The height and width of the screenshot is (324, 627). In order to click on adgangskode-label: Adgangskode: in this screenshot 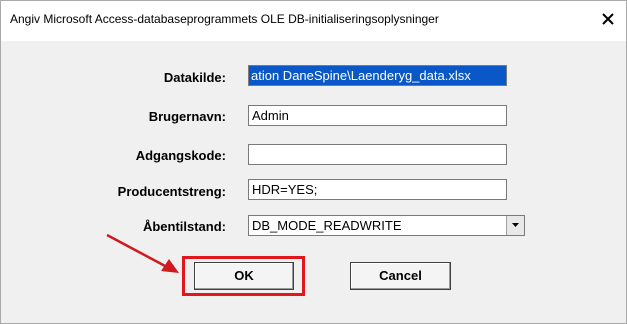, I will do `click(180, 155)`.